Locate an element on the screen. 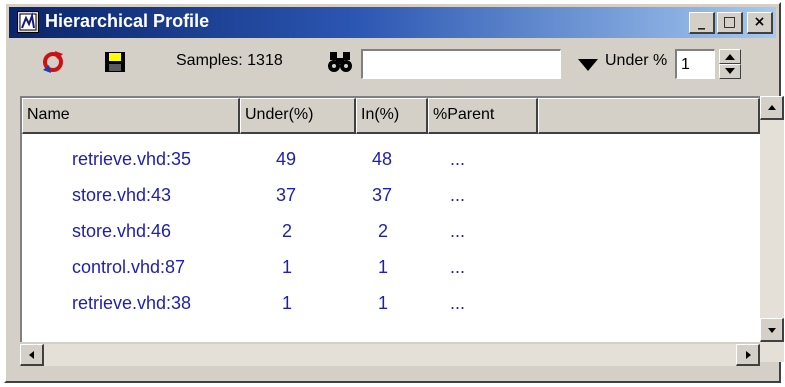 Image resolution: width=785 pixels, height=387 pixels. find-button is located at coordinates (340, 62).